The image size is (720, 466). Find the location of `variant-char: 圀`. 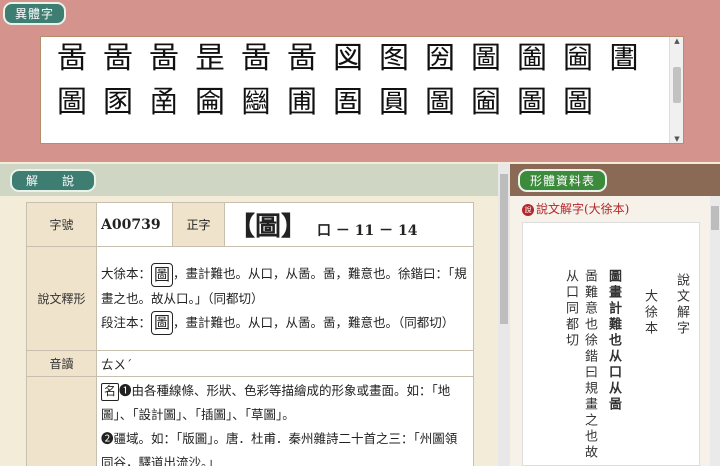

variant-char: 圀 is located at coordinates (440, 59).